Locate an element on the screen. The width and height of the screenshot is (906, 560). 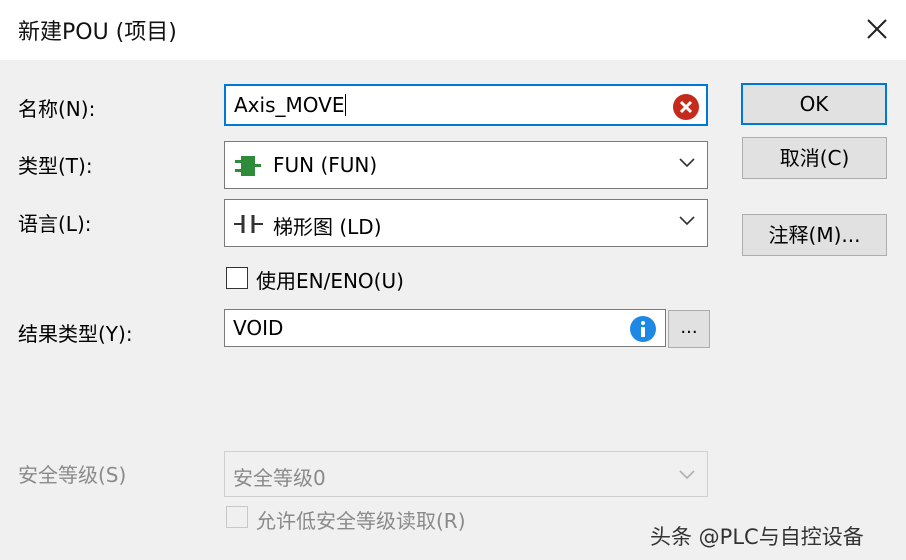
language-label: 语言(L): is located at coordinates (55, 224).